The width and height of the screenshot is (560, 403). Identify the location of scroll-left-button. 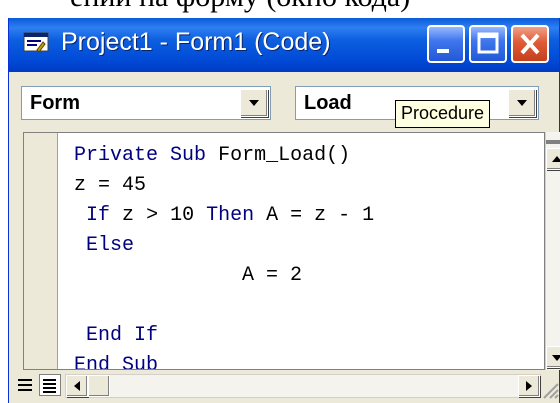
(77, 386).